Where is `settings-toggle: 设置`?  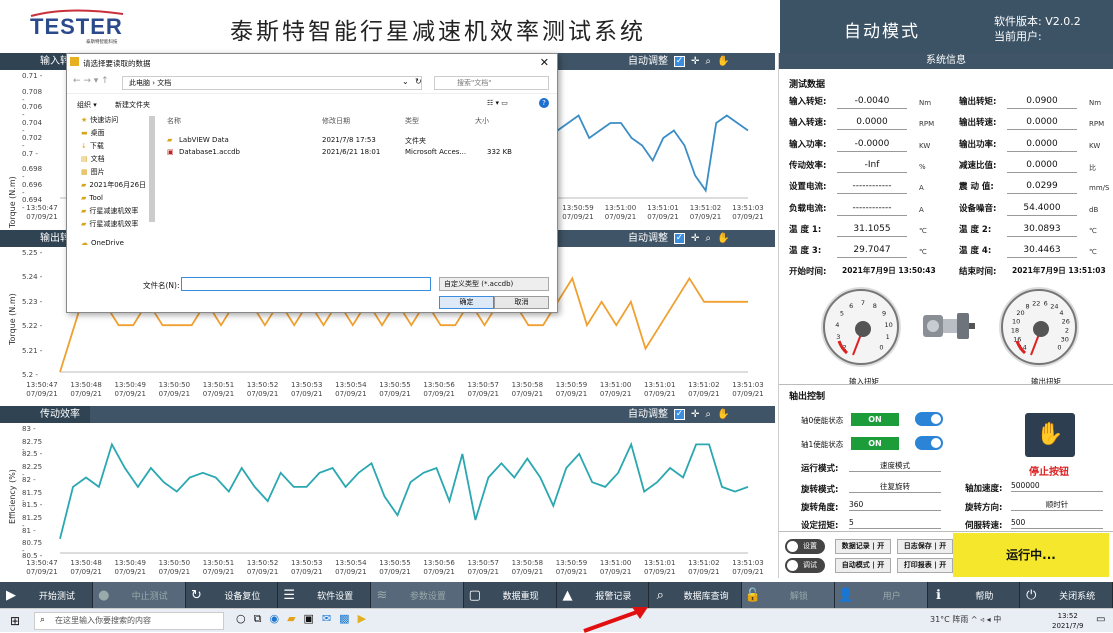
settings-toggle: 设置 is located at coordinates (805, 546).